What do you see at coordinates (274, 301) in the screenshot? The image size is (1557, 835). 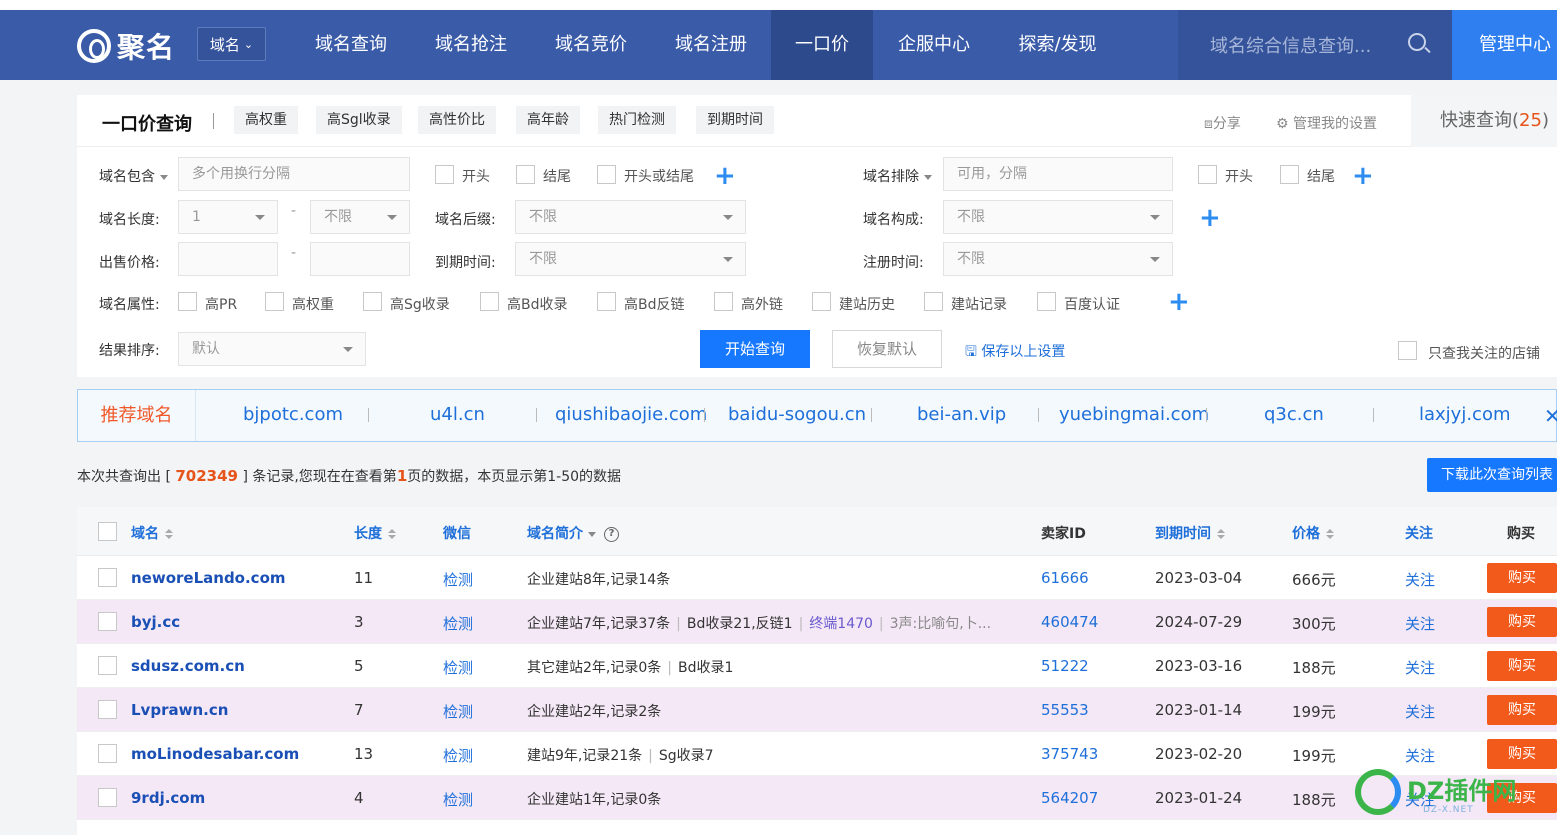 I see `attr-weight-checkbox` at bounding box center [274, 301].